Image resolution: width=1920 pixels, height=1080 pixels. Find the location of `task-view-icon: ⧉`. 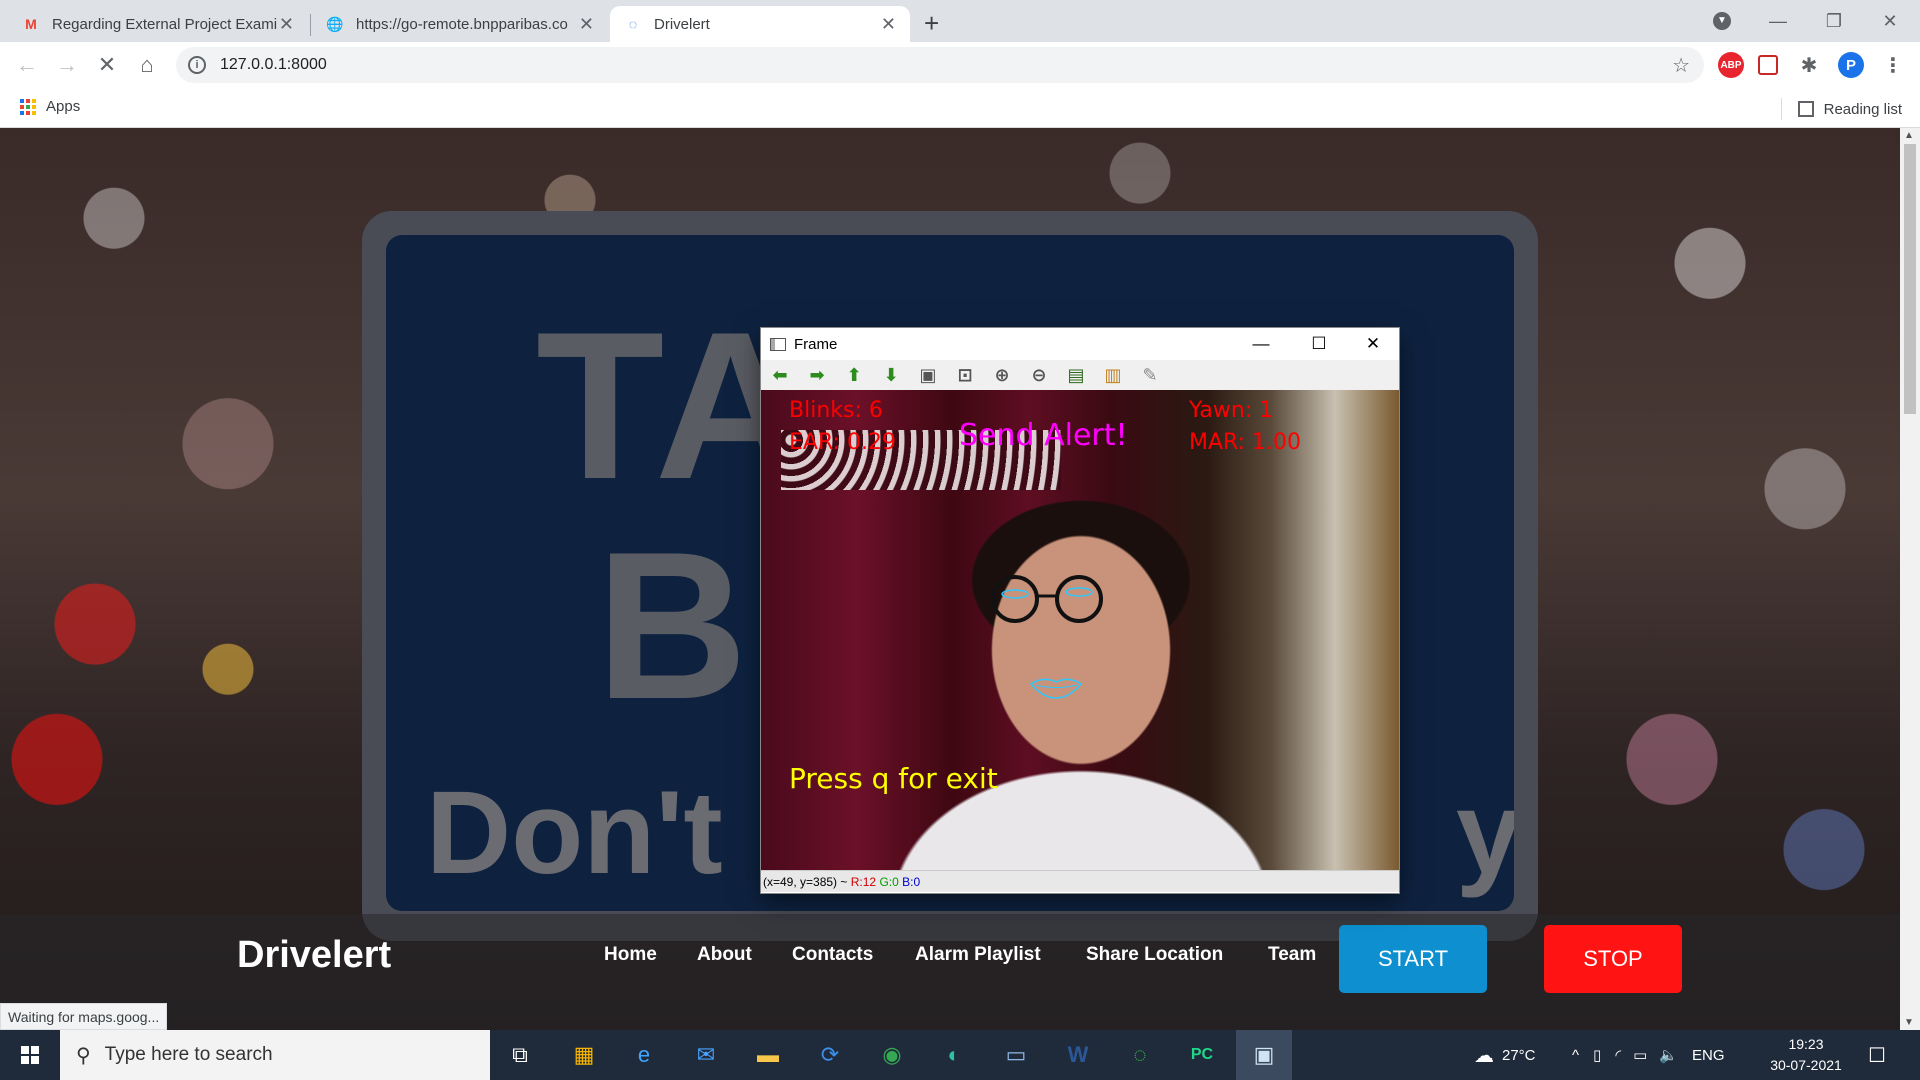

task-view-icon: ⧉ is located at coordinates (520, 1055).